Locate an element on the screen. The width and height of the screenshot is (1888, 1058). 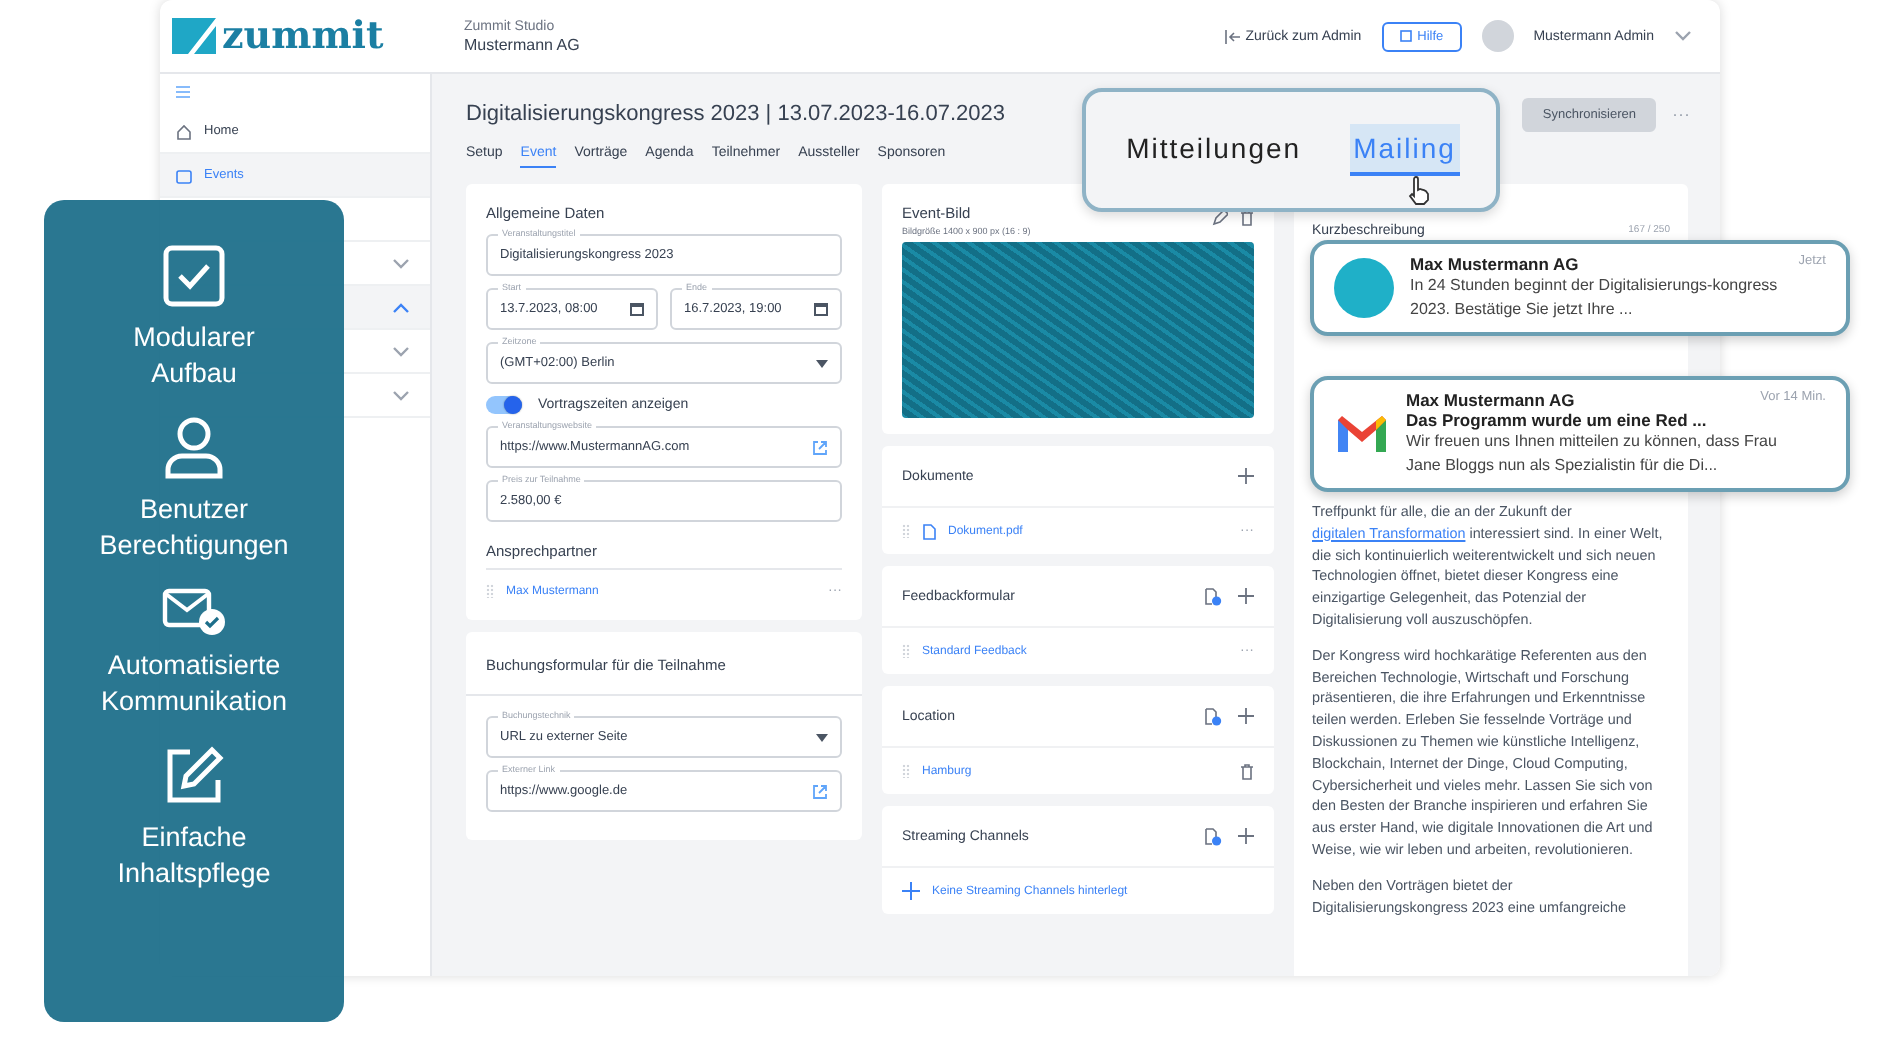
menu-icon is located at coordinates (183, 92).